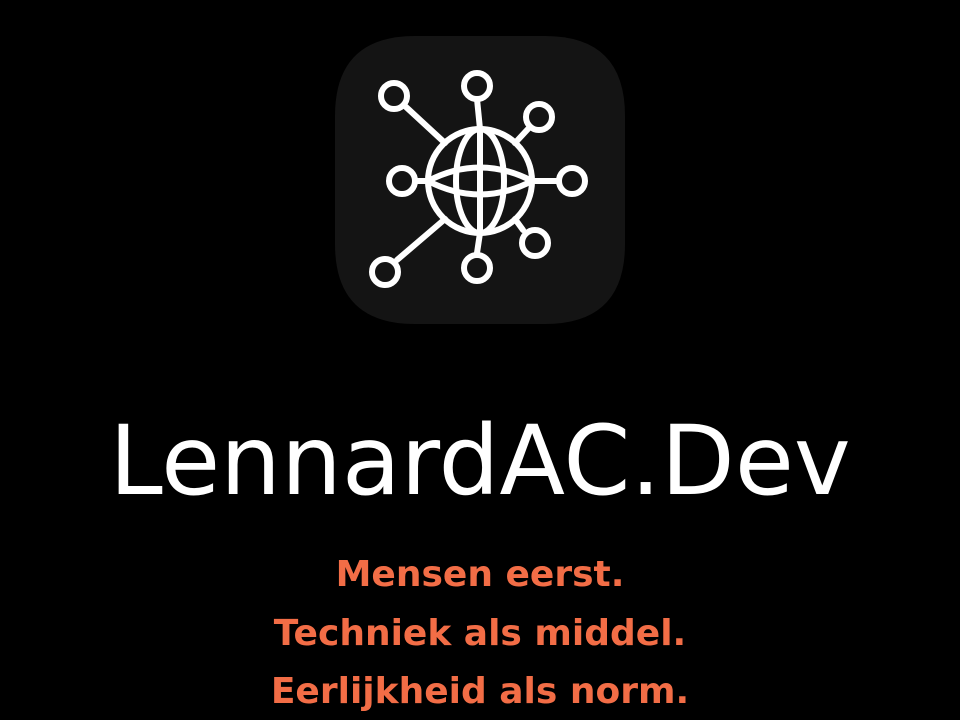  Describe the element at coordinates (480, 574) in the screenshot. I see `tagline-people-first: Mensen eerst.` at that location.